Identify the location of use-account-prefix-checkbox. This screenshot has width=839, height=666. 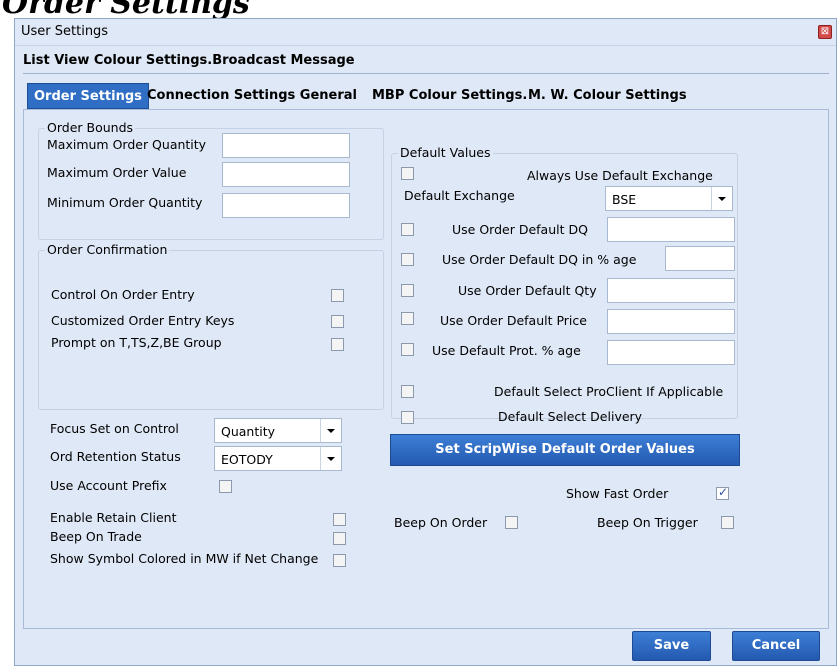
(225, 486).